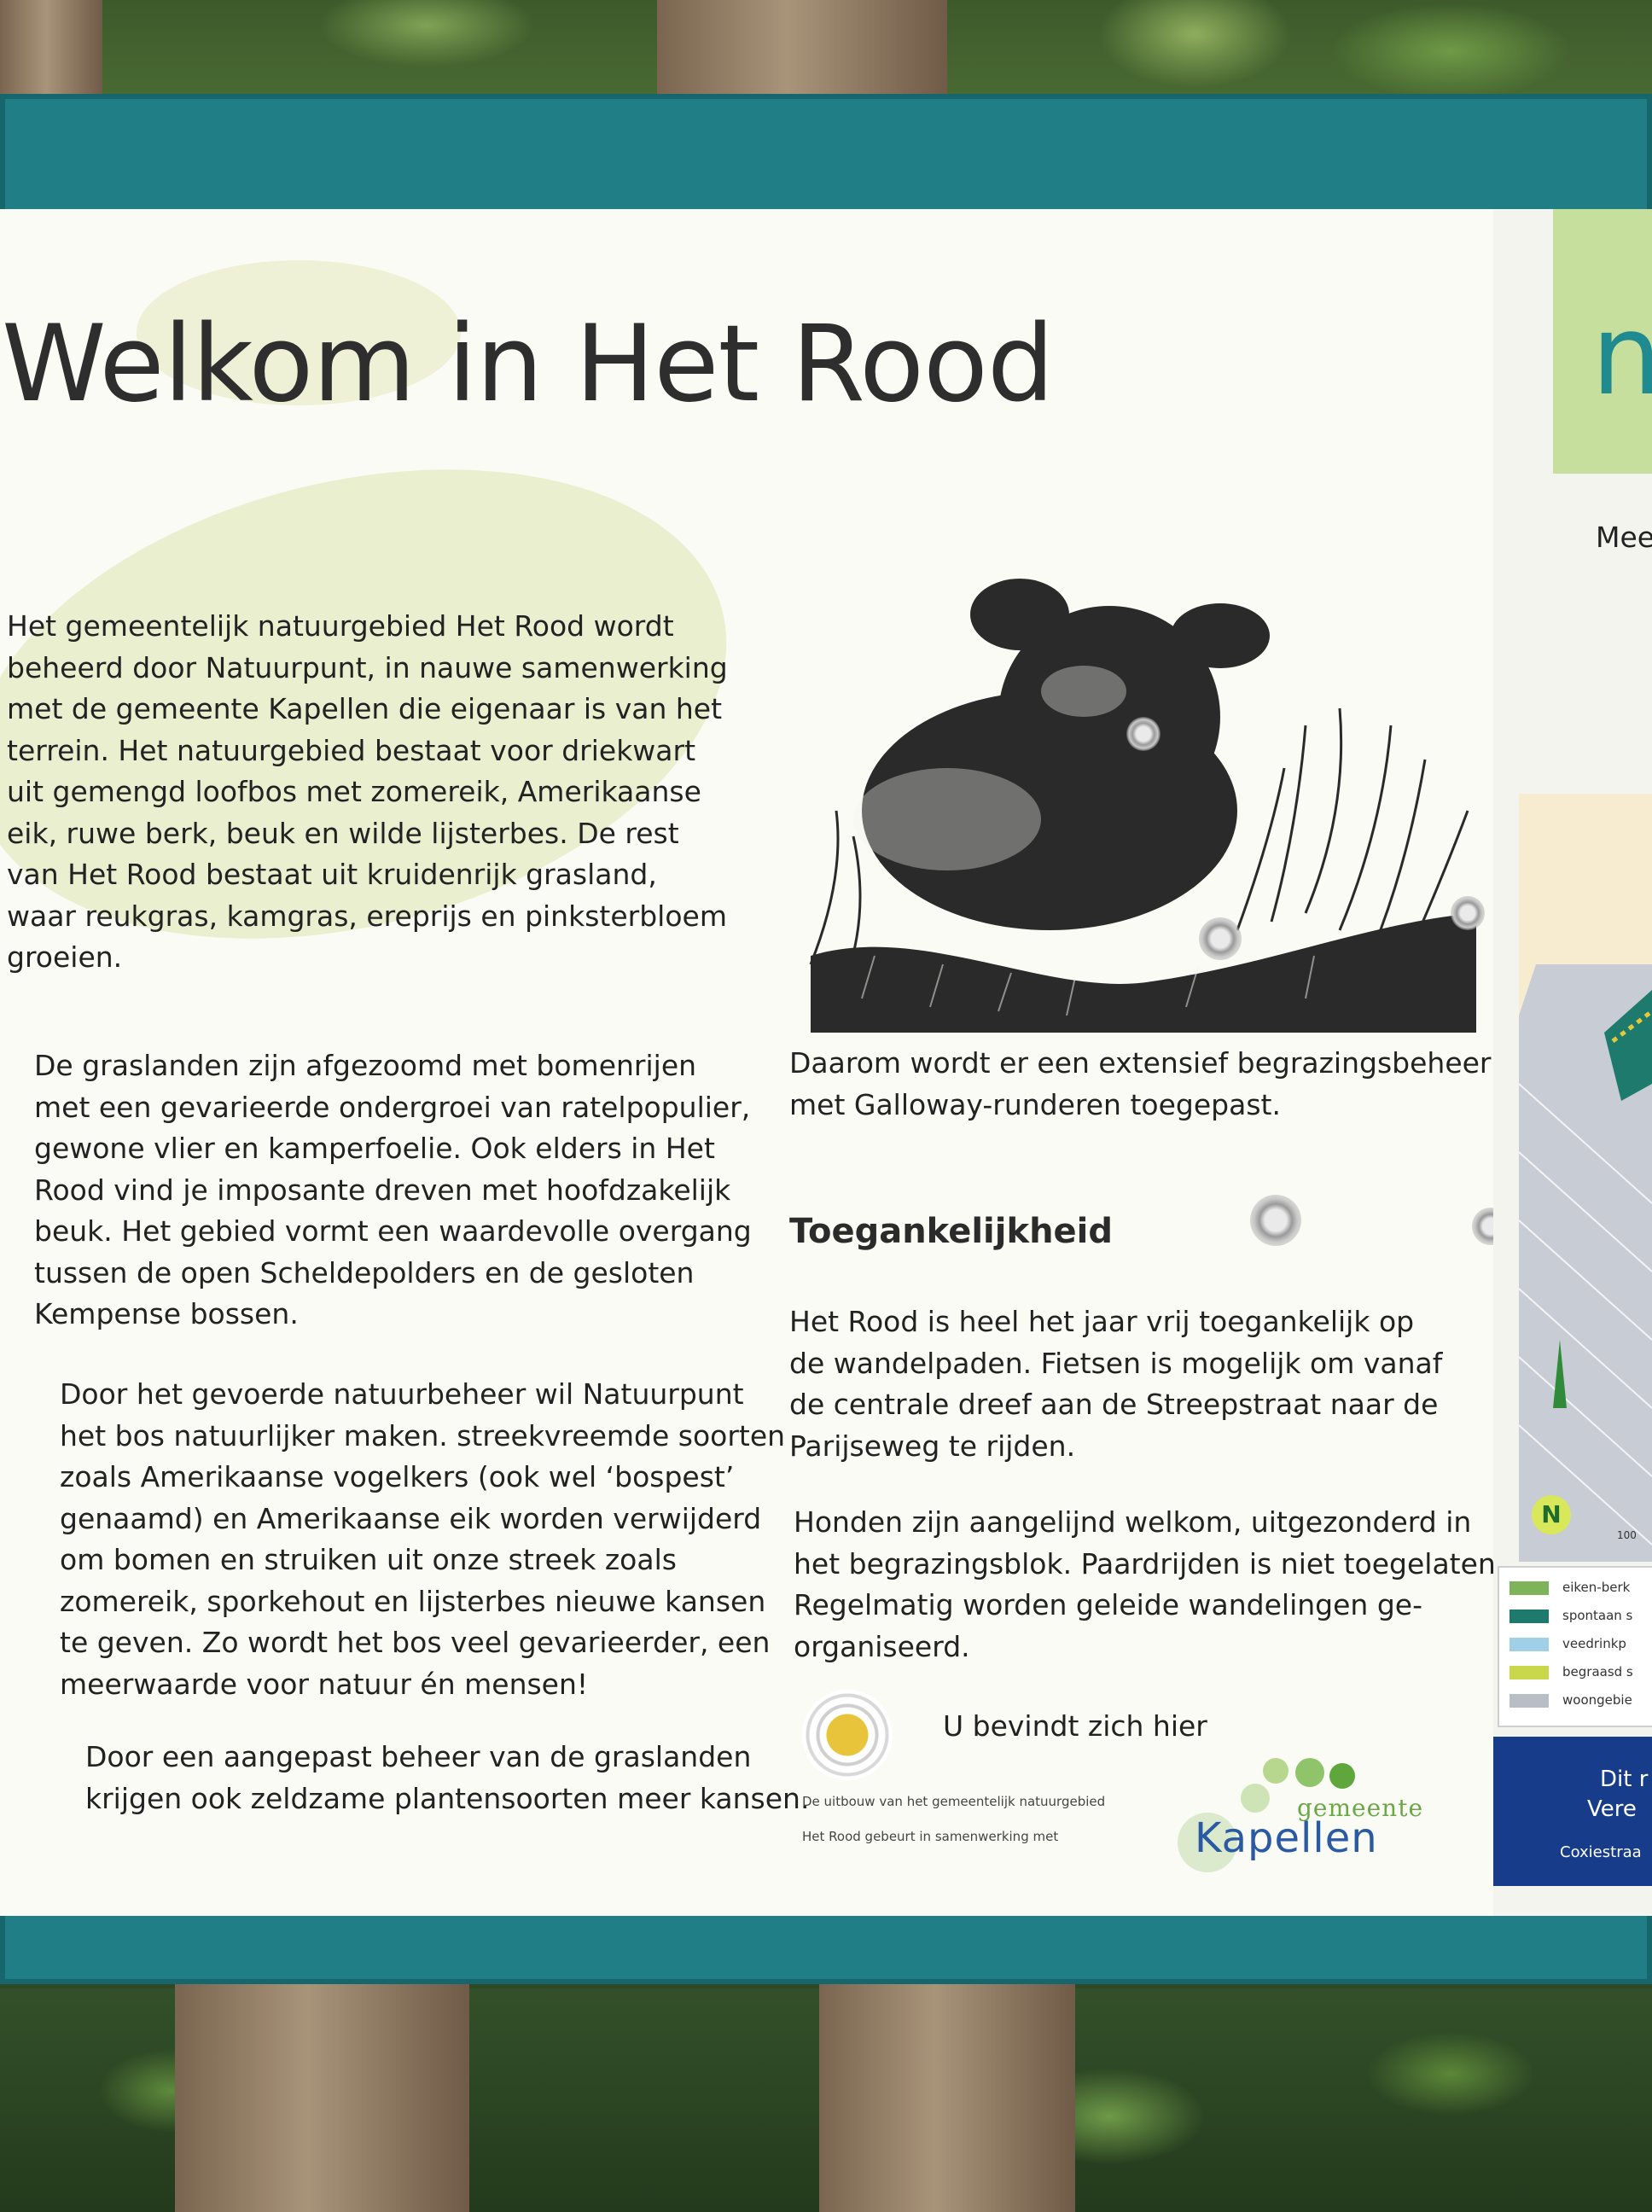  I want to click on paragraph-line: met Galloway-runderen toegepast., so click(1035, 1104).